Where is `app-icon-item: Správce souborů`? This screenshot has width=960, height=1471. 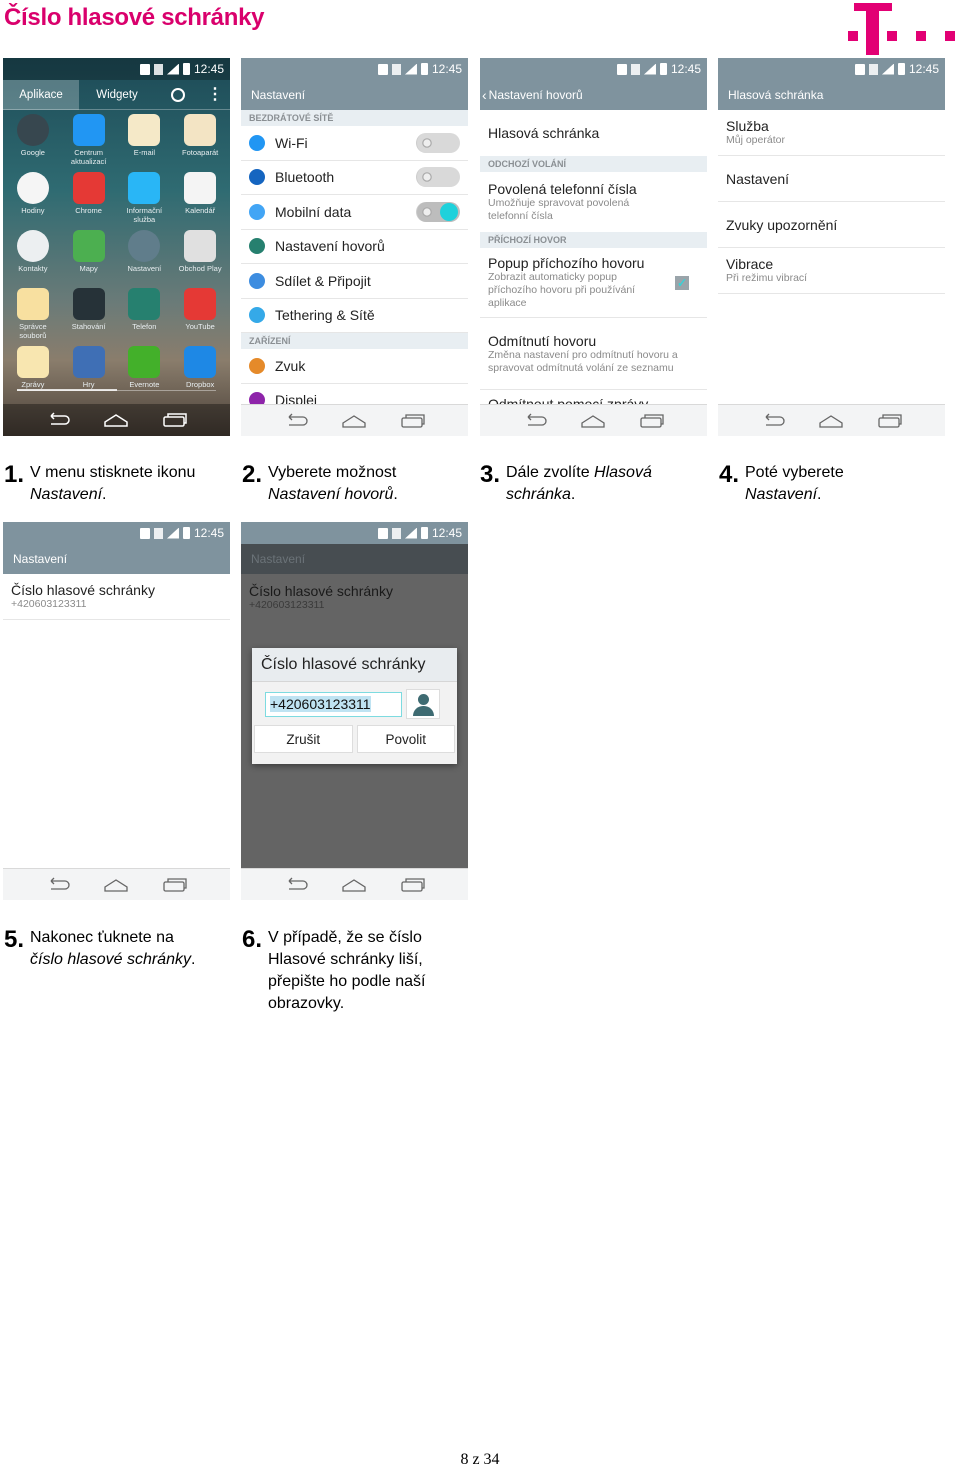 app-icon-item: Správce souborů is located at coordinates (33, 314).